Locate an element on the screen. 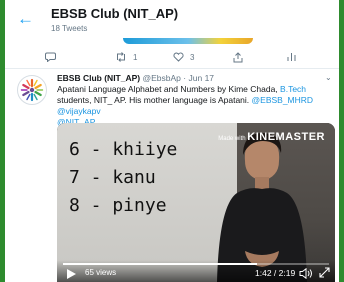 The width and height of the screenshot is (344, 282). reply-icon is located at coordinates (50, 57).